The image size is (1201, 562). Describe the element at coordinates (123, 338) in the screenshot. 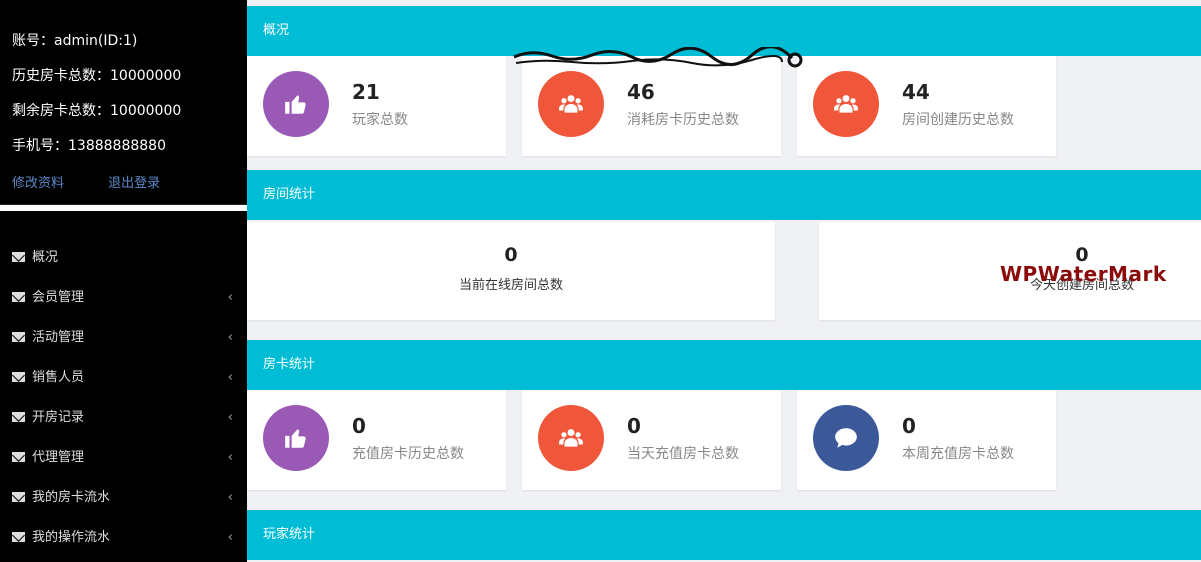

I see `sidebar-item-activities: 活动管理 ‹` at that location.